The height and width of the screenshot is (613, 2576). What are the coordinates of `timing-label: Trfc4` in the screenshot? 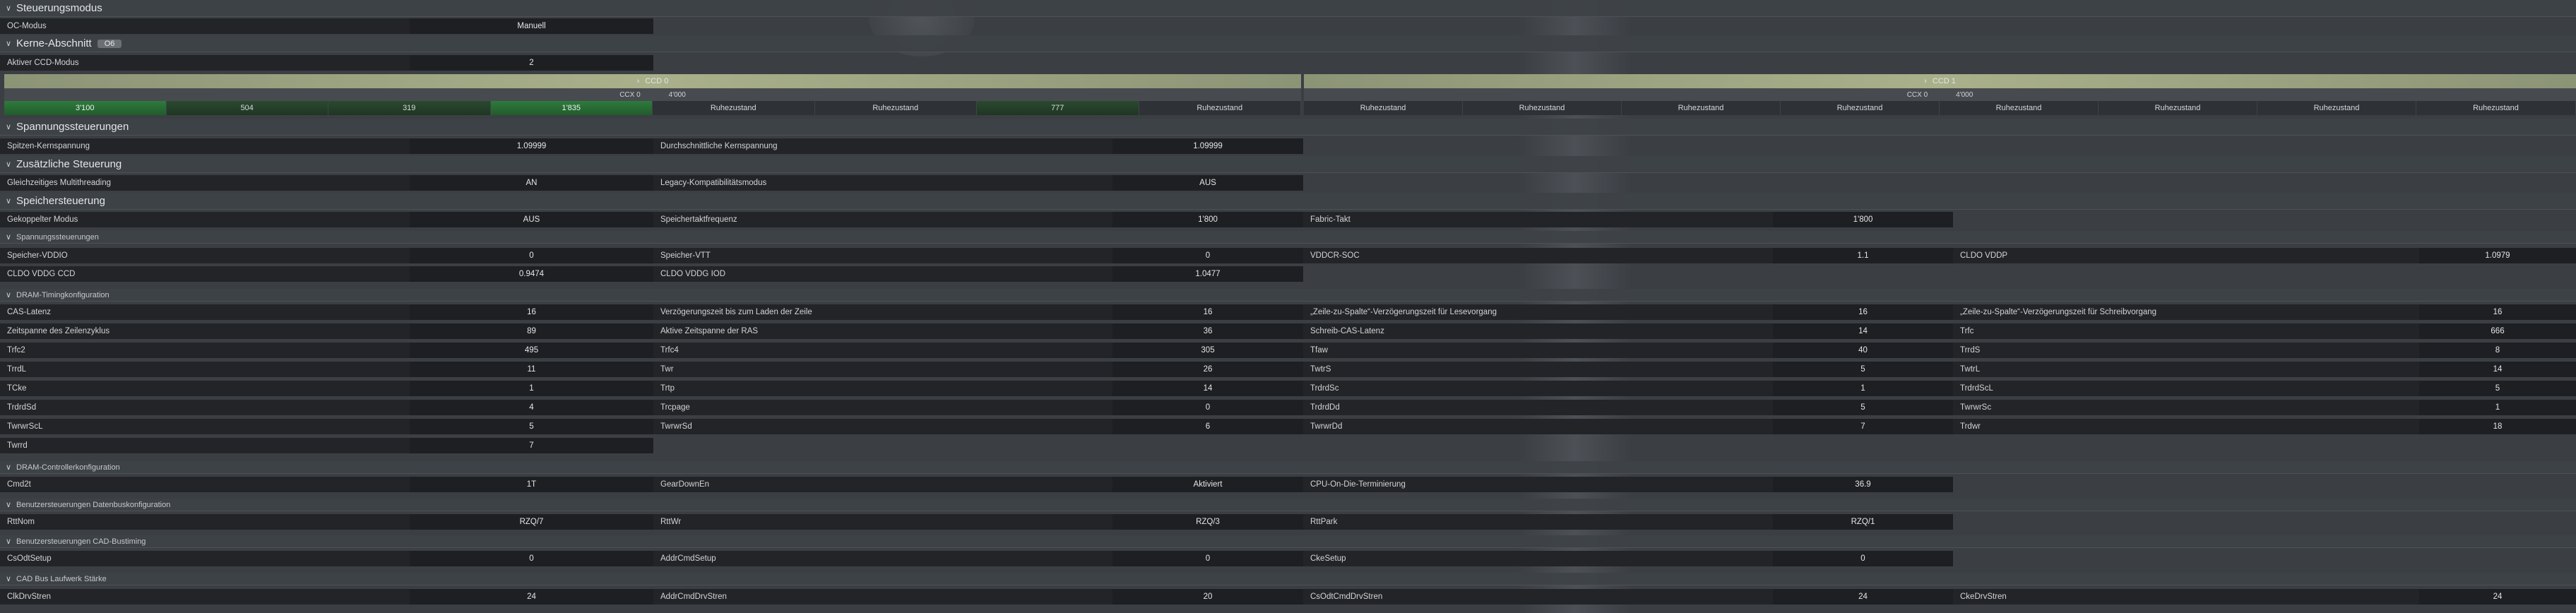 It's located at (882, 350).